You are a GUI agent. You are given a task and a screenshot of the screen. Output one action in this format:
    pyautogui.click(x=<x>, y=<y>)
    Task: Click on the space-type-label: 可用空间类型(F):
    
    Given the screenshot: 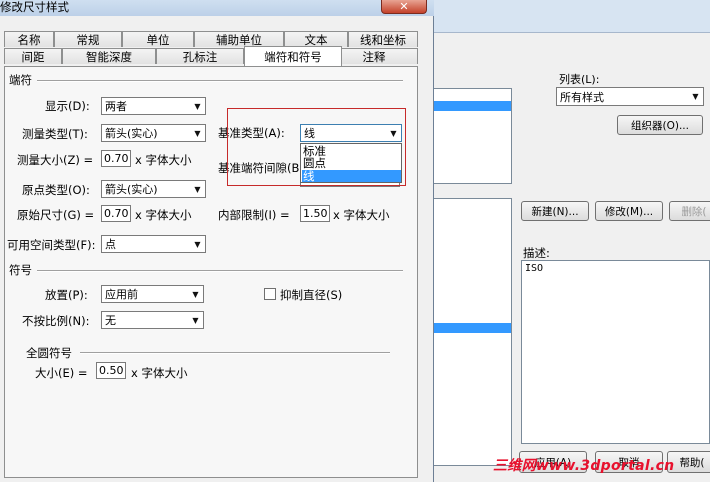 What is the action you would take?
    pyautogui.click(x=51, y=245)
    